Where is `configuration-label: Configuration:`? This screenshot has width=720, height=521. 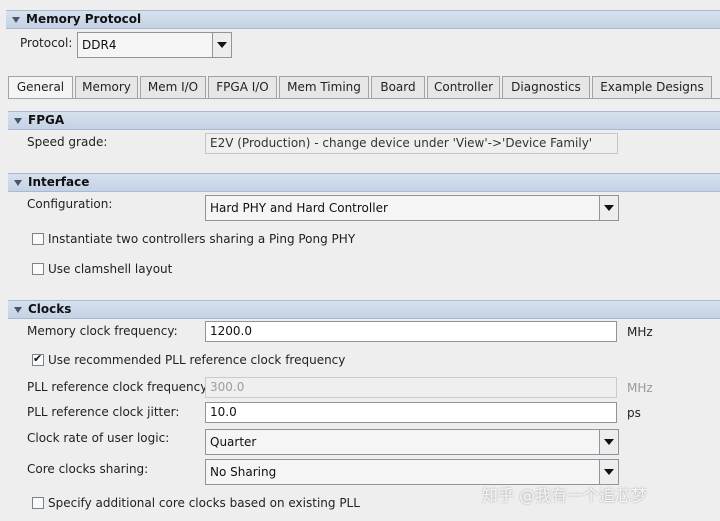
configuration-label: Configuration: is located at coordinates (70, 204).